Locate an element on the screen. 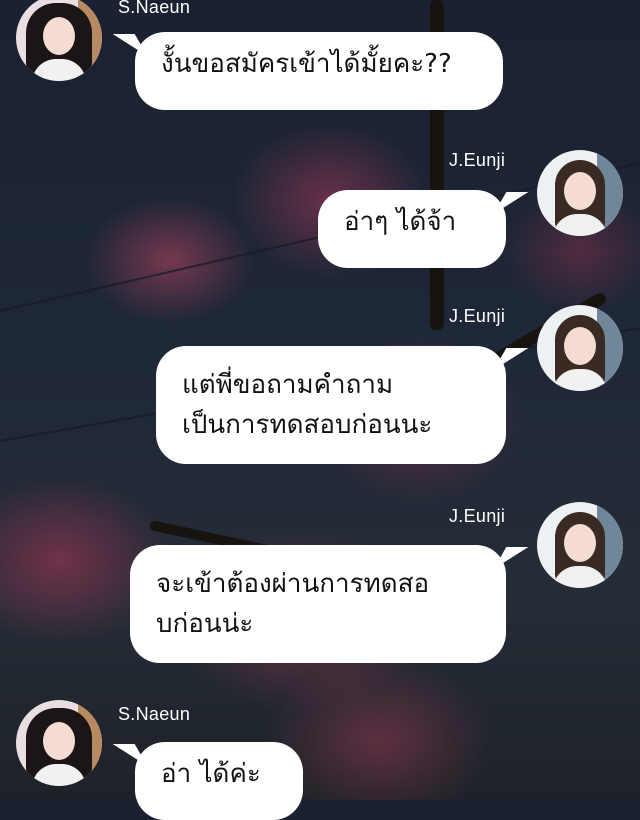 This screenshot has height=820, width=640. message-text: จะเข้าต้องผ่านการทดสอ is located at coordinates (293, 584).